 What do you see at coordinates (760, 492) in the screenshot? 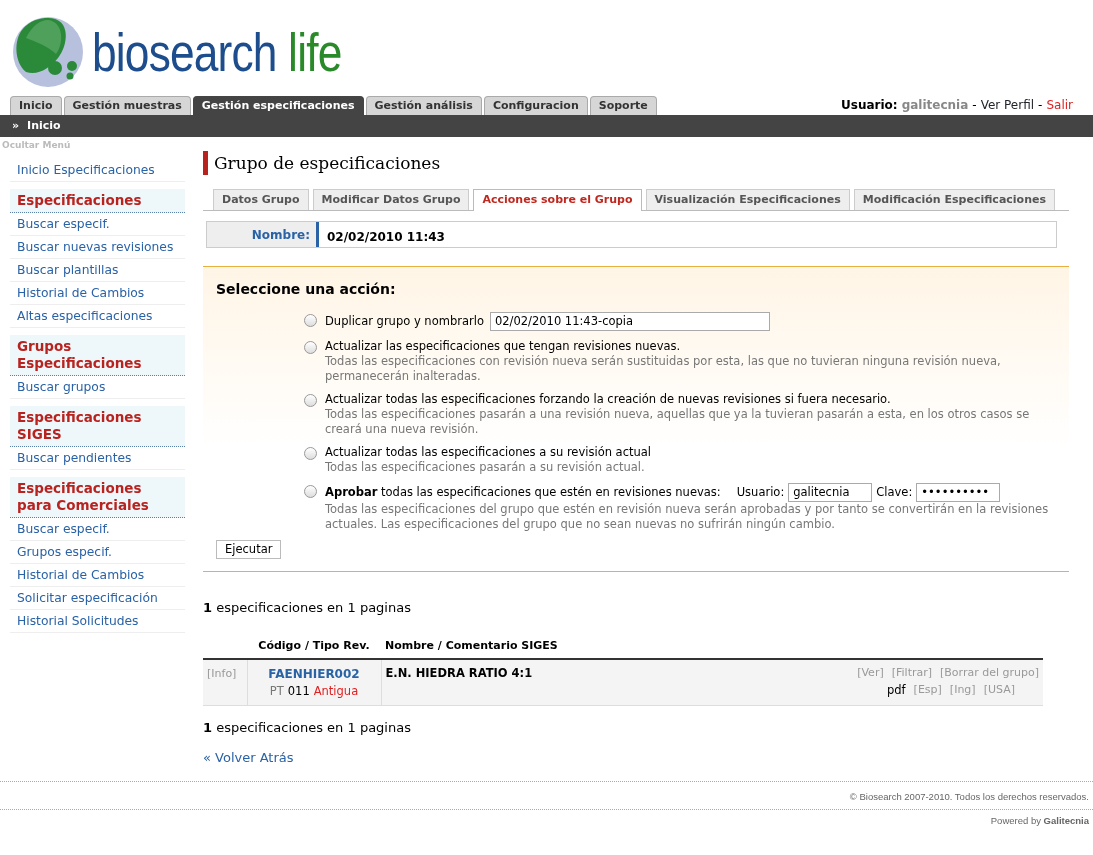
I see `field-label: Usuario:` at bounding box center [760, 492].